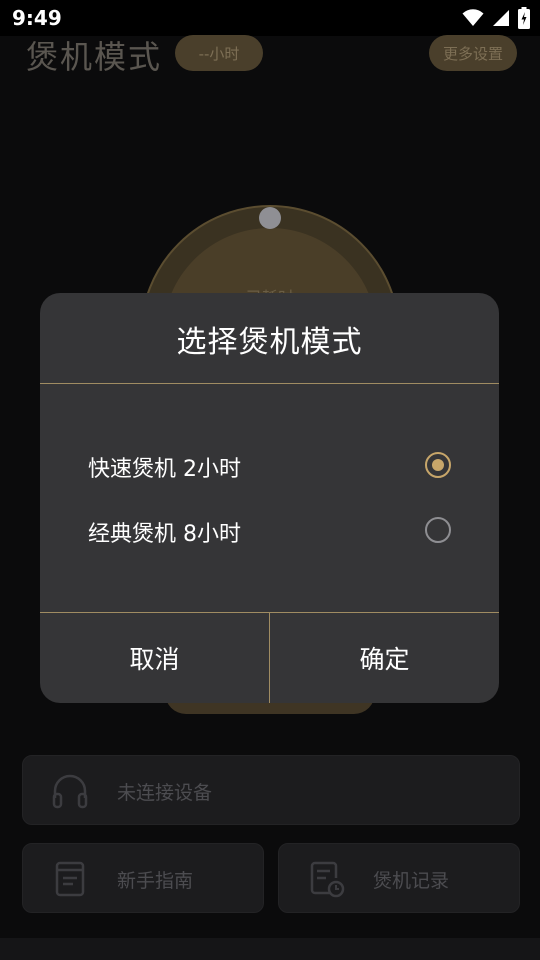 The image size is (540, 960). What do you see at coordinates (438, 530) in the screenshot?
I see `radio-unselected` at bounding box center [438, 530].